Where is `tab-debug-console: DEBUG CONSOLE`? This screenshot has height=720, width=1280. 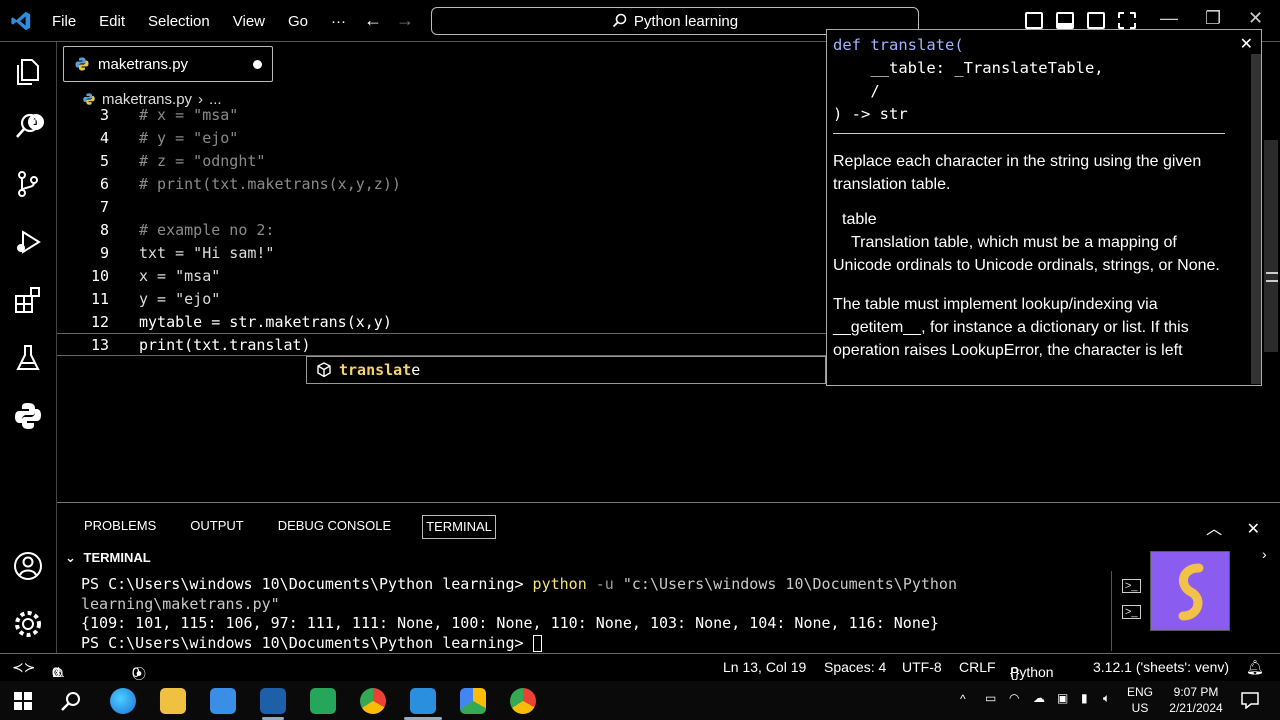 tab-debug-console: DEBUG CONSOLE is located at coordinates (334, 527).